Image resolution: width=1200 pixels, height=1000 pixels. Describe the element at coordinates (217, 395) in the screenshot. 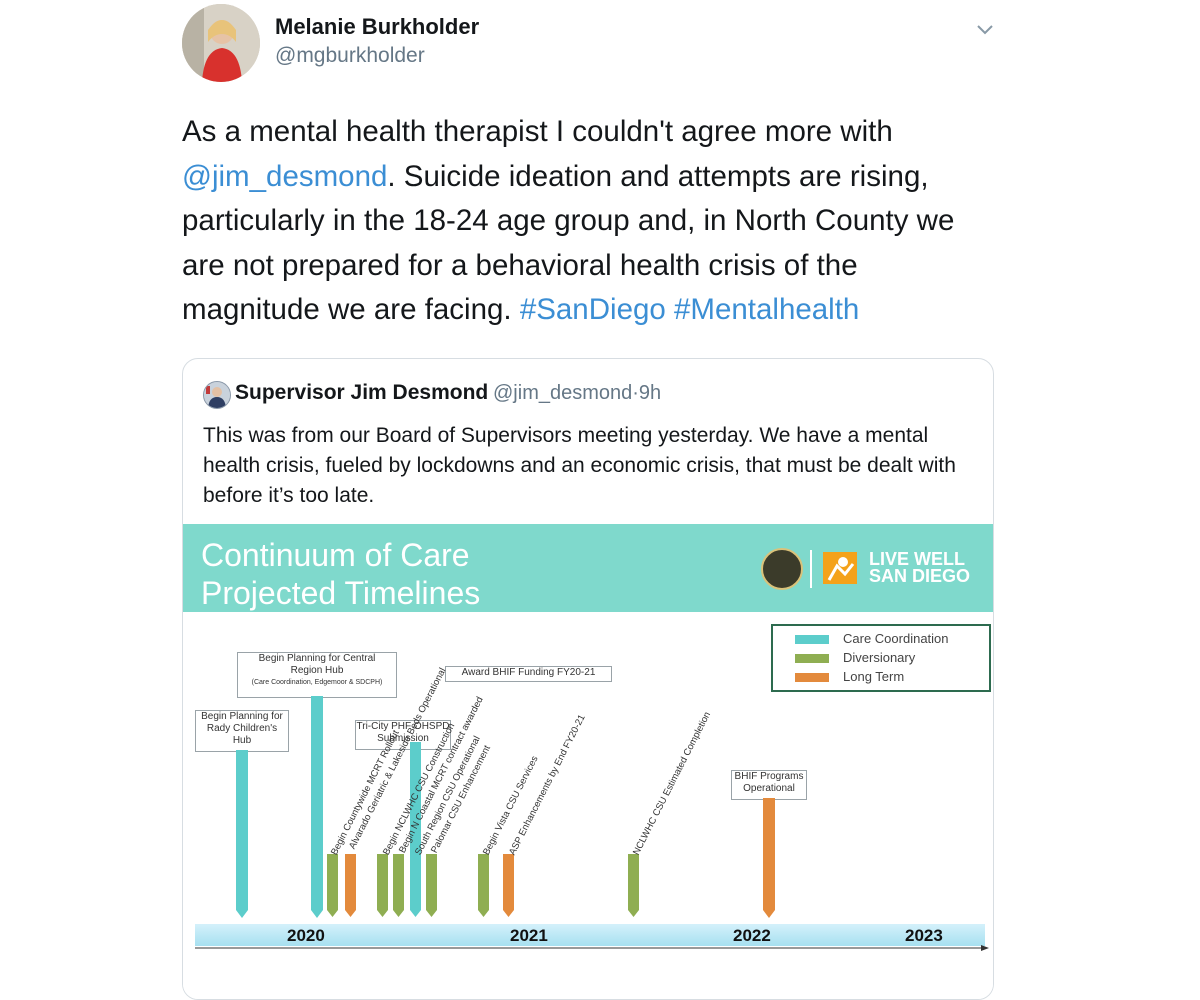

I see `quoted-author-avatar` at that location.